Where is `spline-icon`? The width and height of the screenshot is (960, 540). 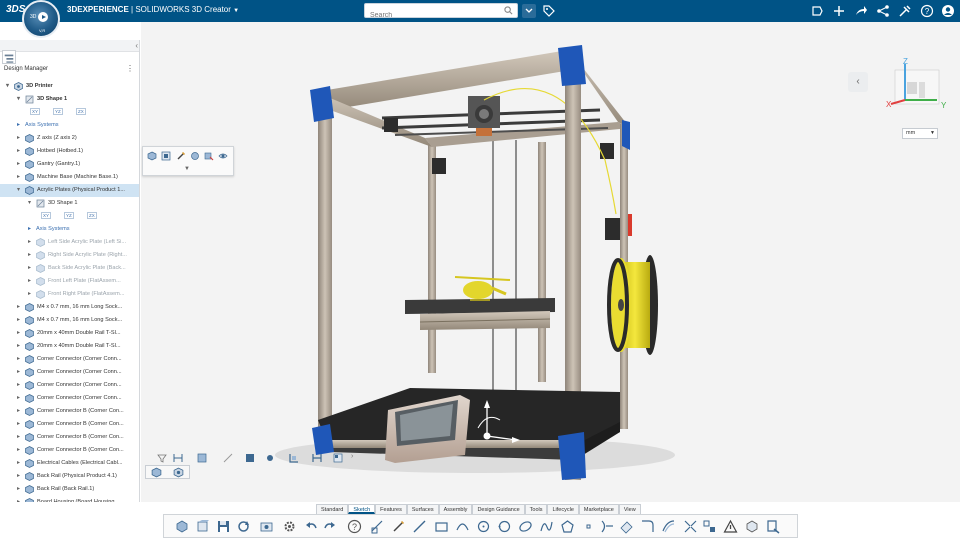 spline-icon is located at coordinates (546, 526).